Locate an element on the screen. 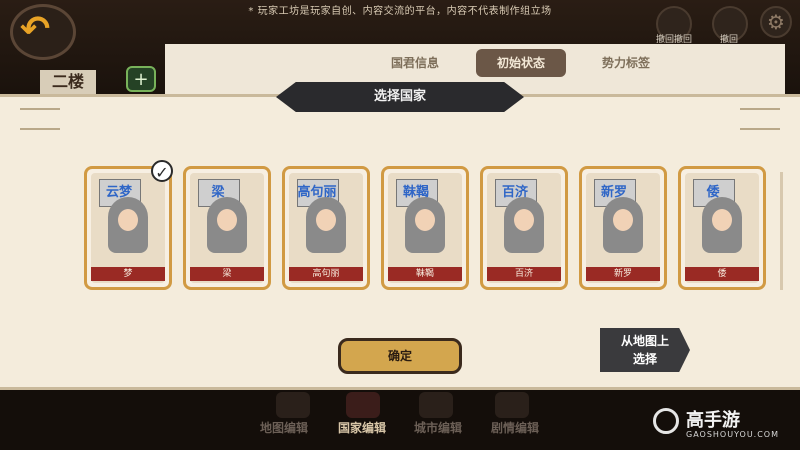  nav-map-edit: 地图编辑 is located at coordinates (284, 427).